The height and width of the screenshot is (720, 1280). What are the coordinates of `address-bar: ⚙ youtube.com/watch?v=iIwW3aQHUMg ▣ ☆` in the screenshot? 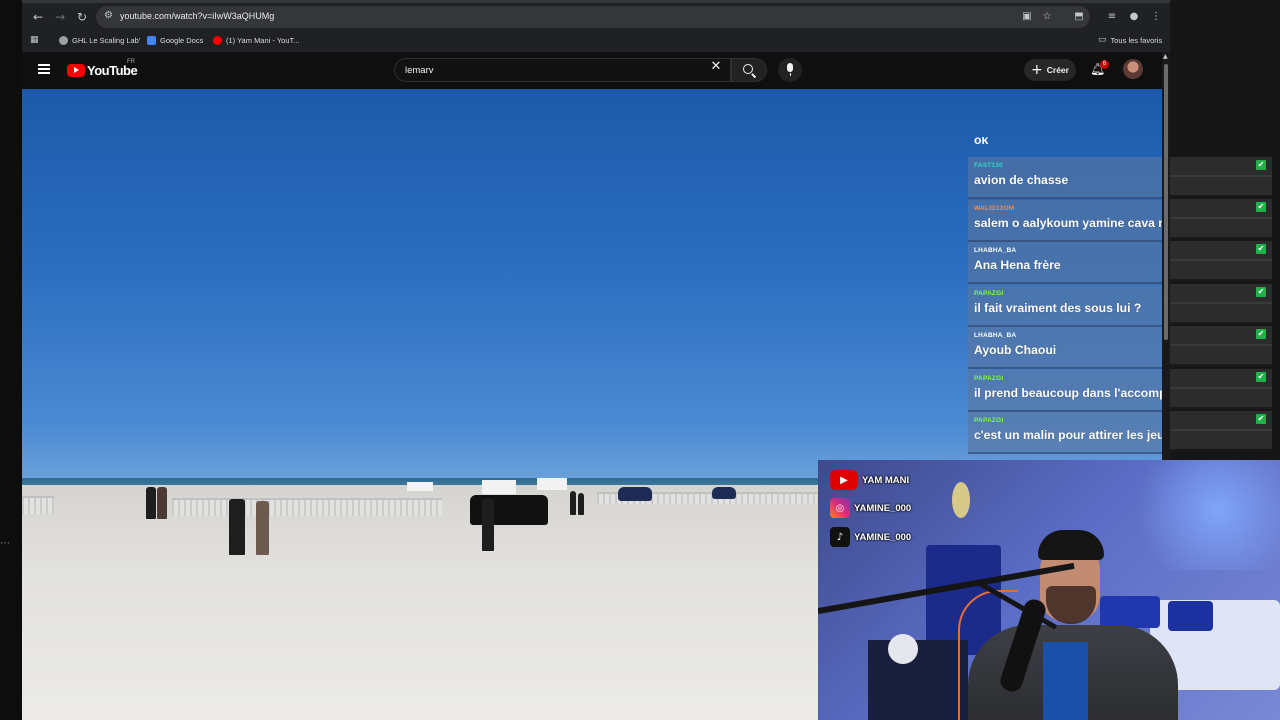 It's located at (593, 17).